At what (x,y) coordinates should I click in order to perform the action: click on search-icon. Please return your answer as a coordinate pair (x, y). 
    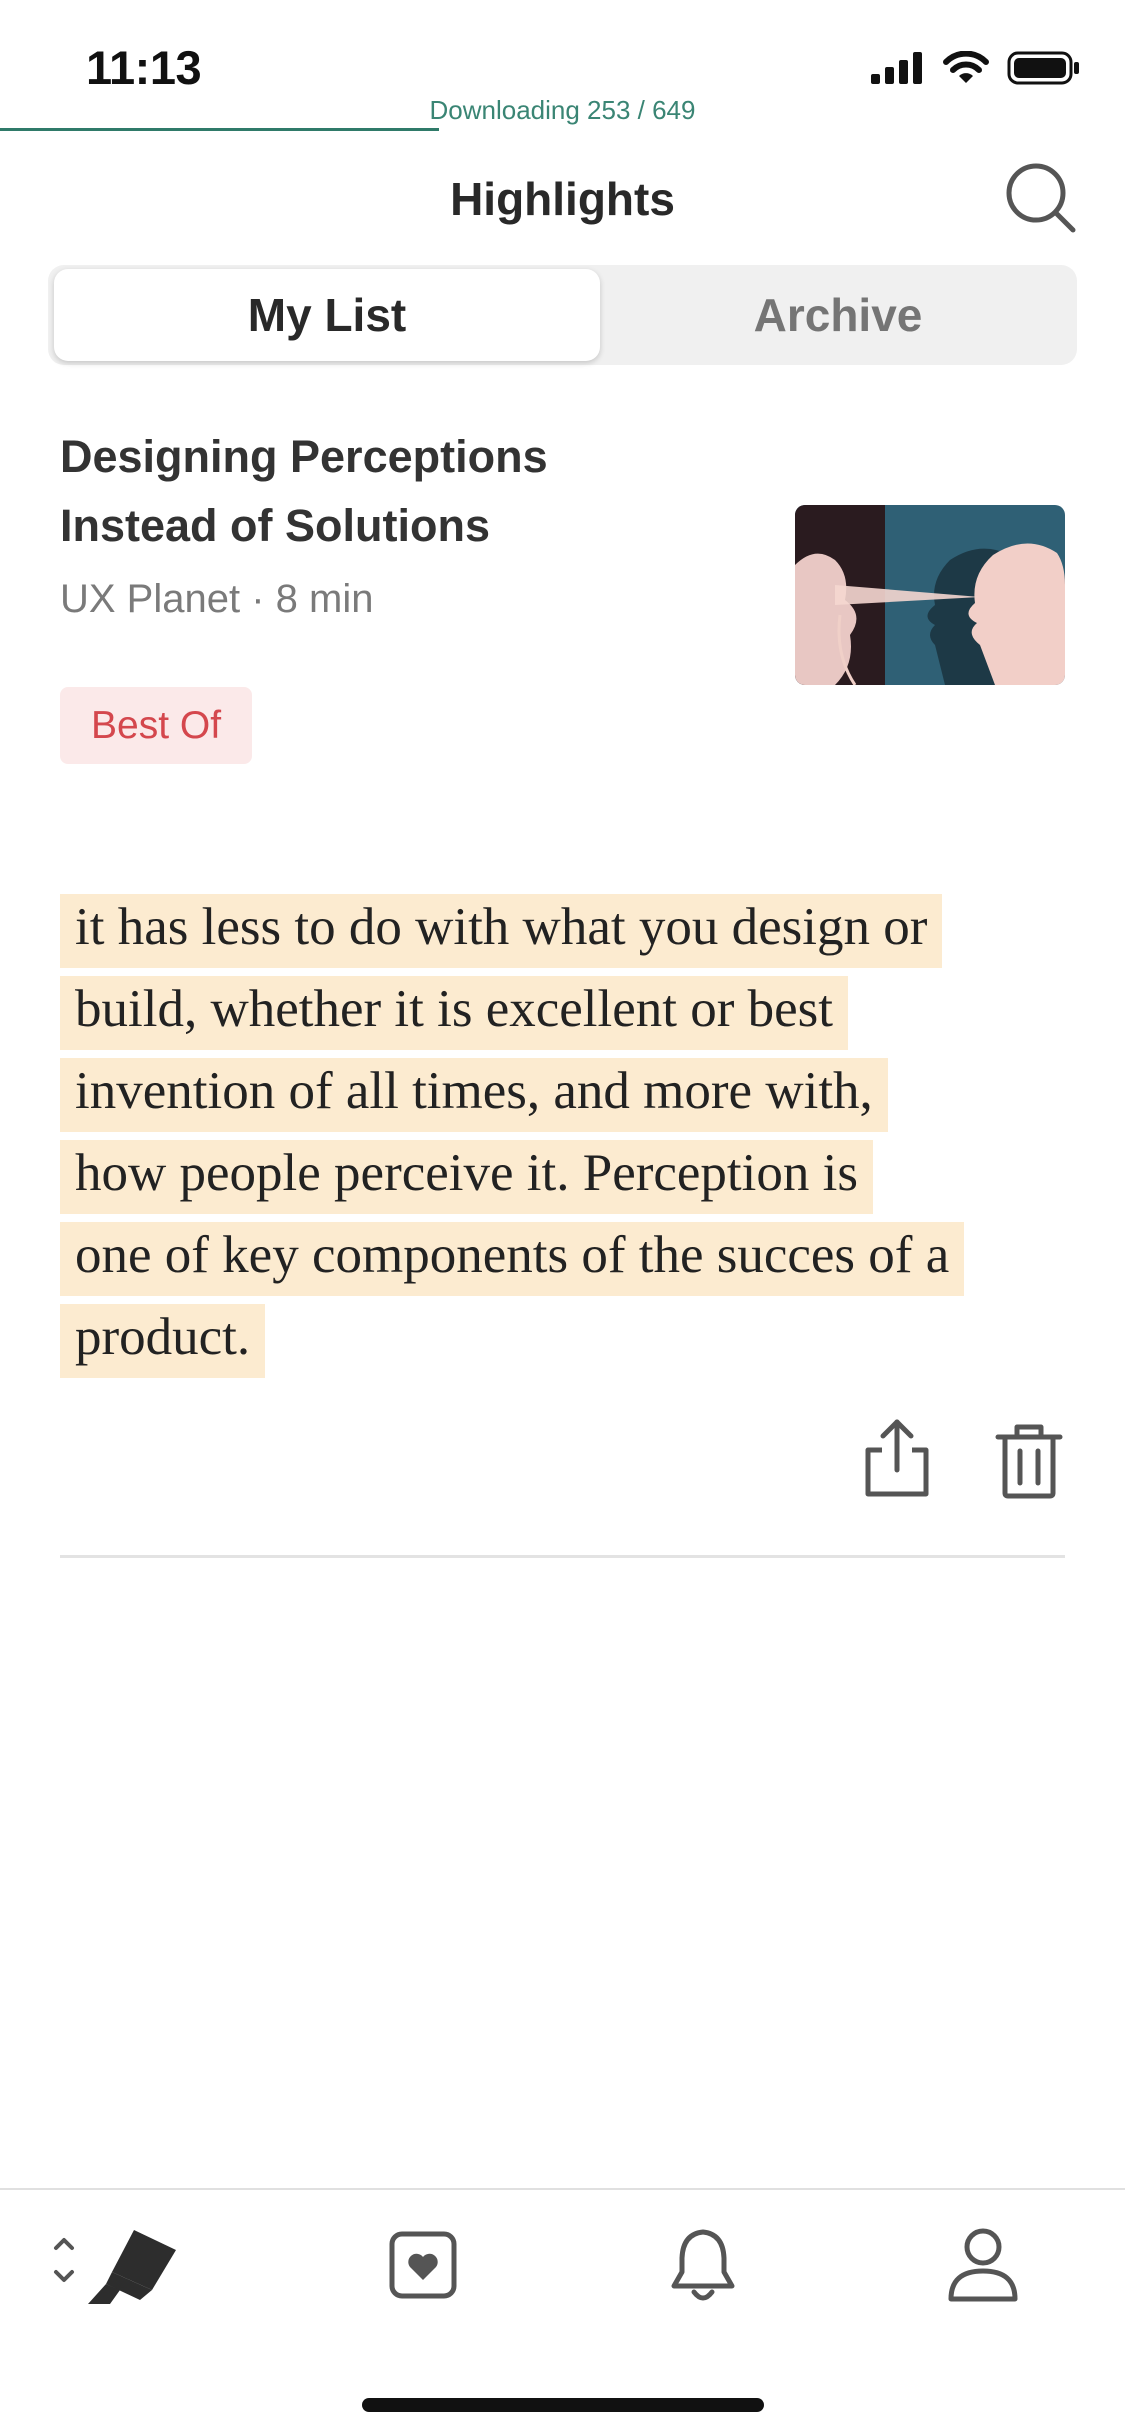
    Looking at the image, I should click on (1041, 198).